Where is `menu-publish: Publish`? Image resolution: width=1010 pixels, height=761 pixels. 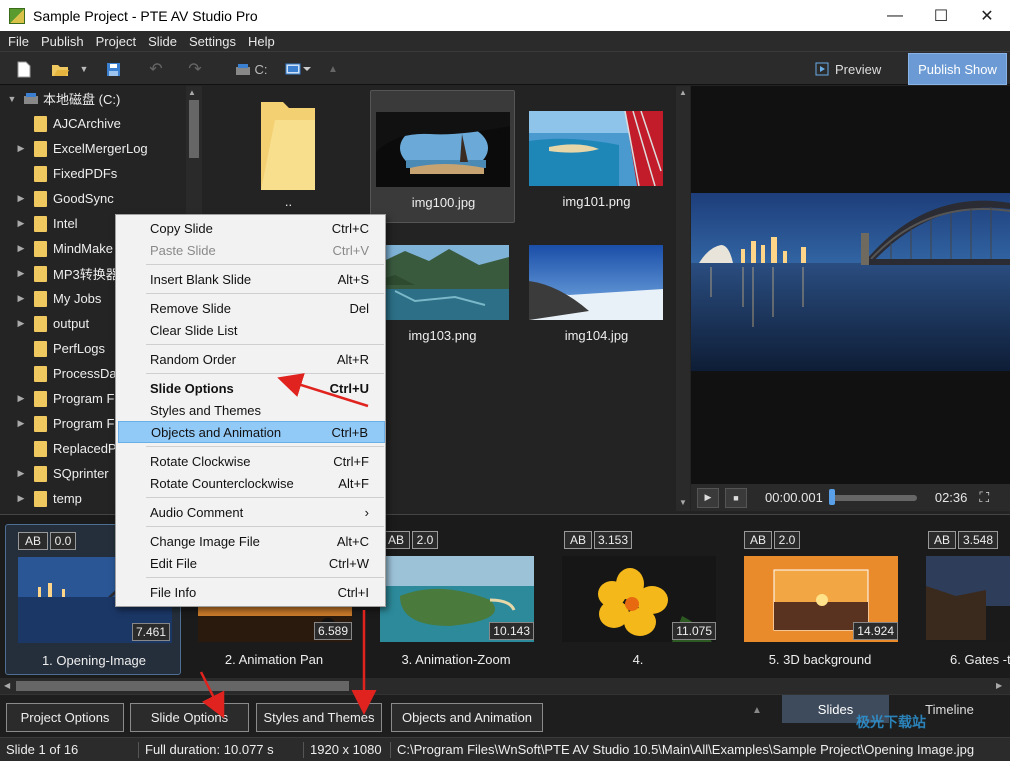 menu-publish: Publish is located at coordinates (62, 41).